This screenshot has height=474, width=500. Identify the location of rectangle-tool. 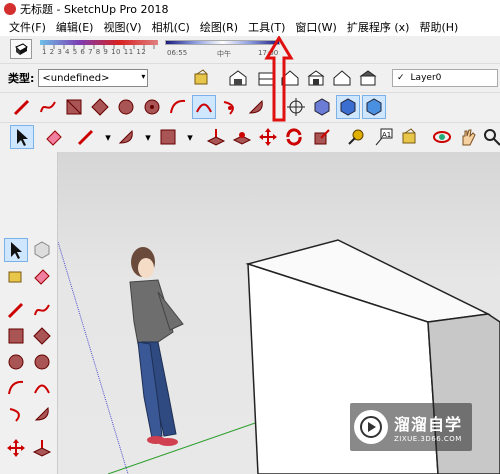
(74, 107).